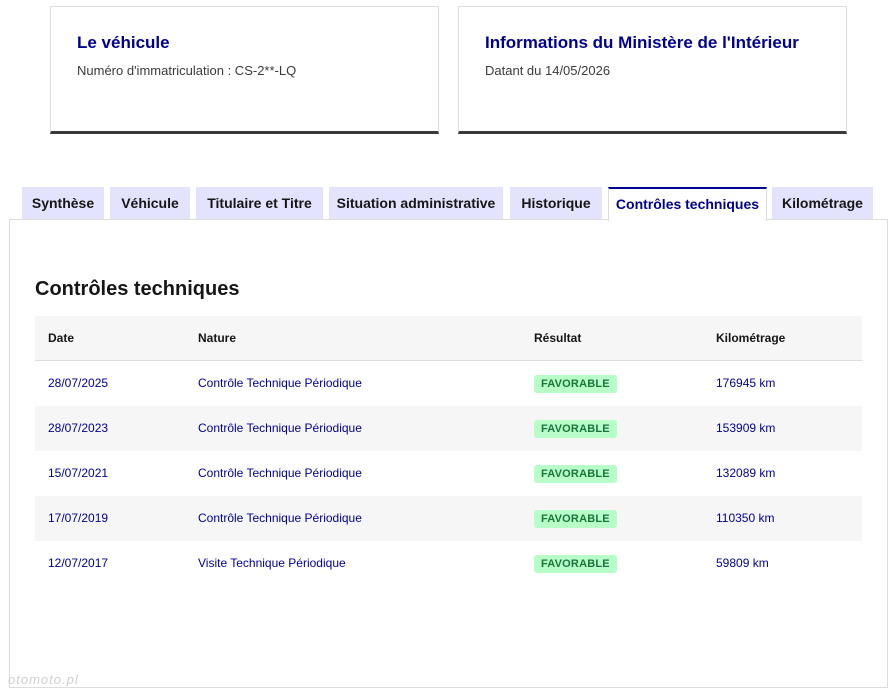 The width and height of the screenshot is (896, 700). I want to click on header-nature: Nature, so click(217, 338).